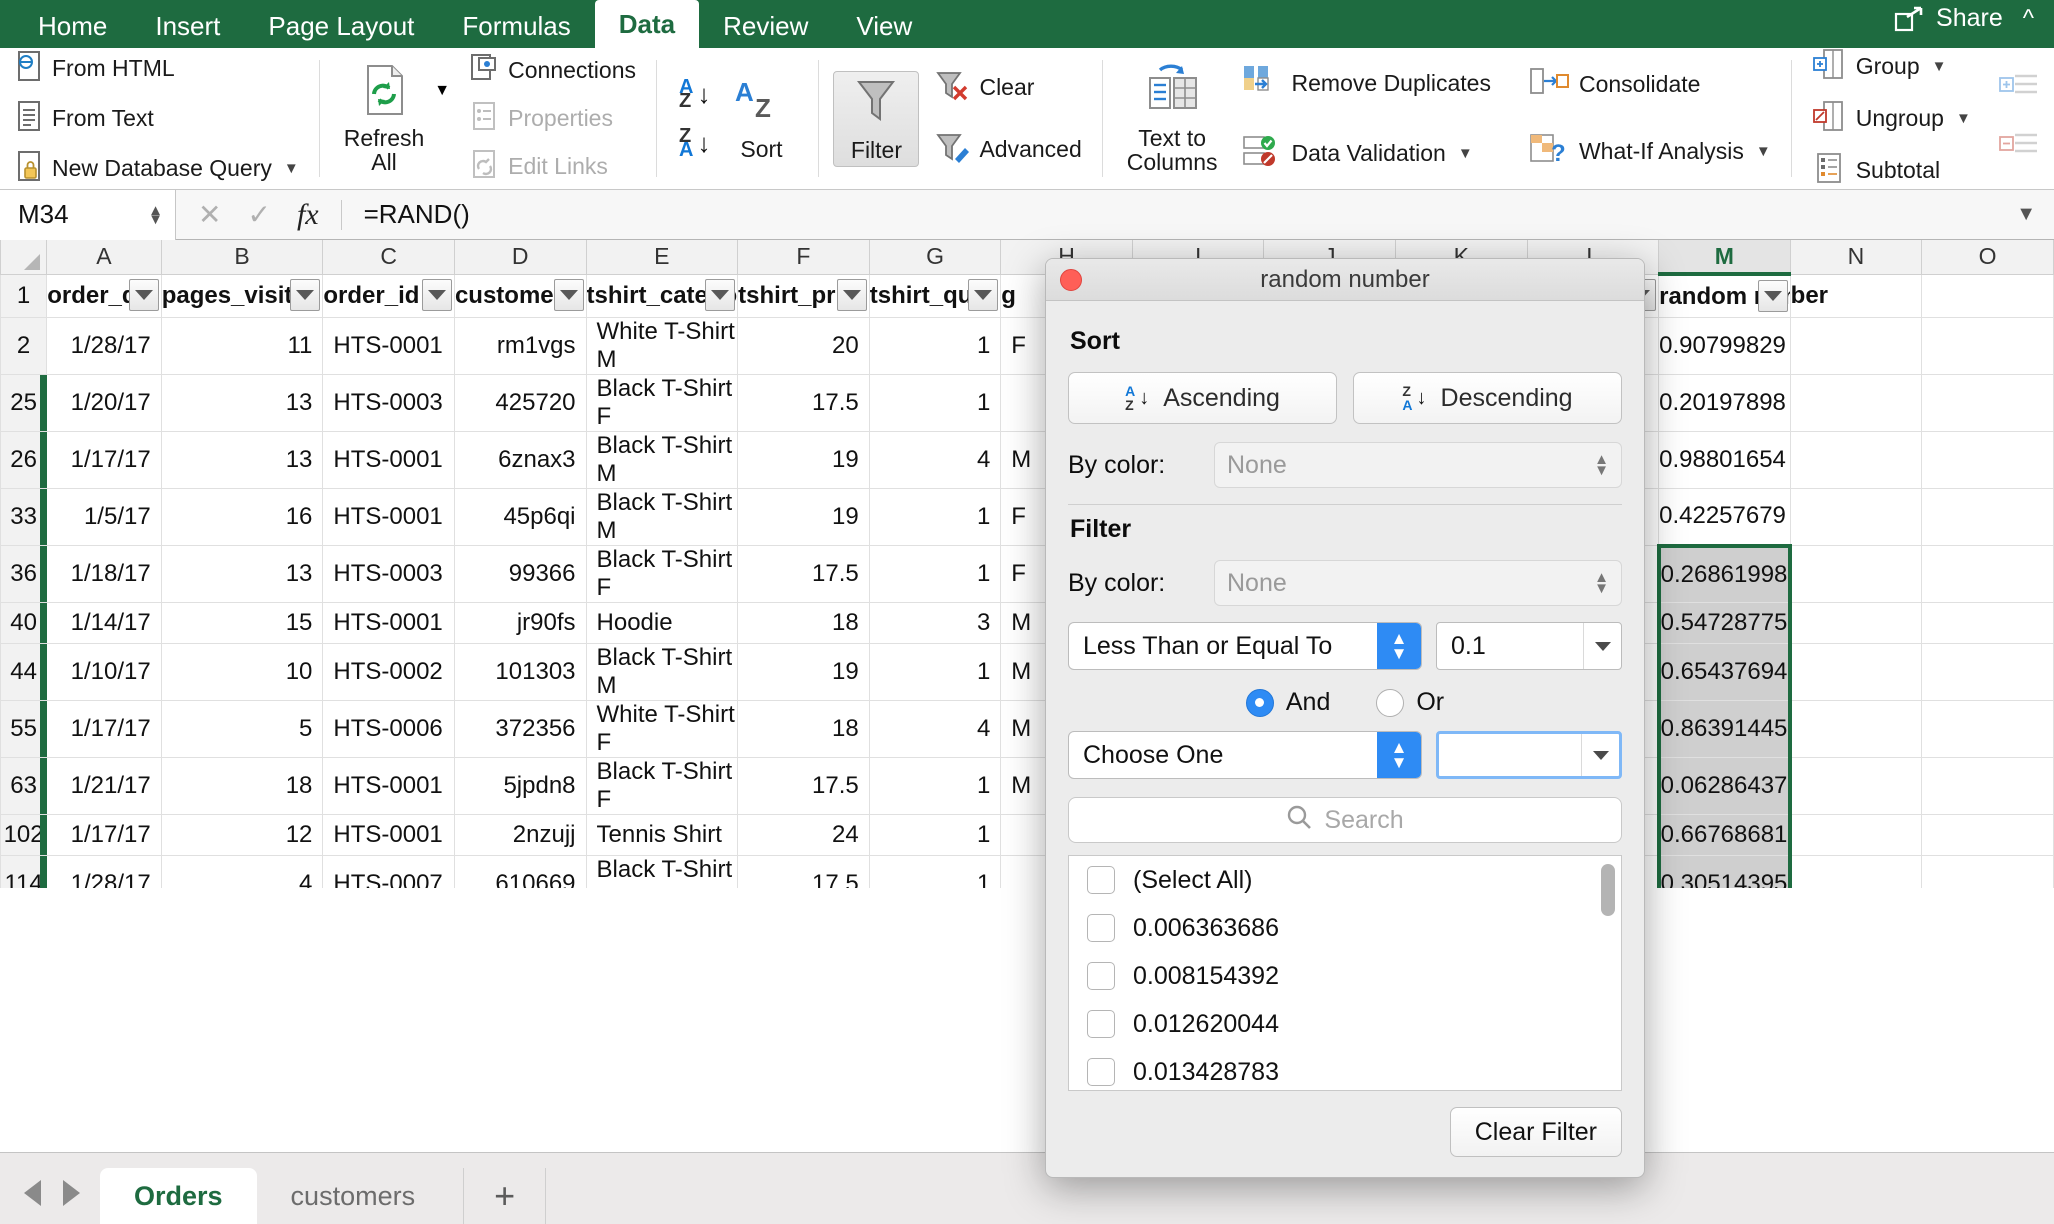 This screenshot has width=2054, height=1224. Describe the element at coordinates (1724, 258) in the screenshot. I see `col-head-M: M` at that location.